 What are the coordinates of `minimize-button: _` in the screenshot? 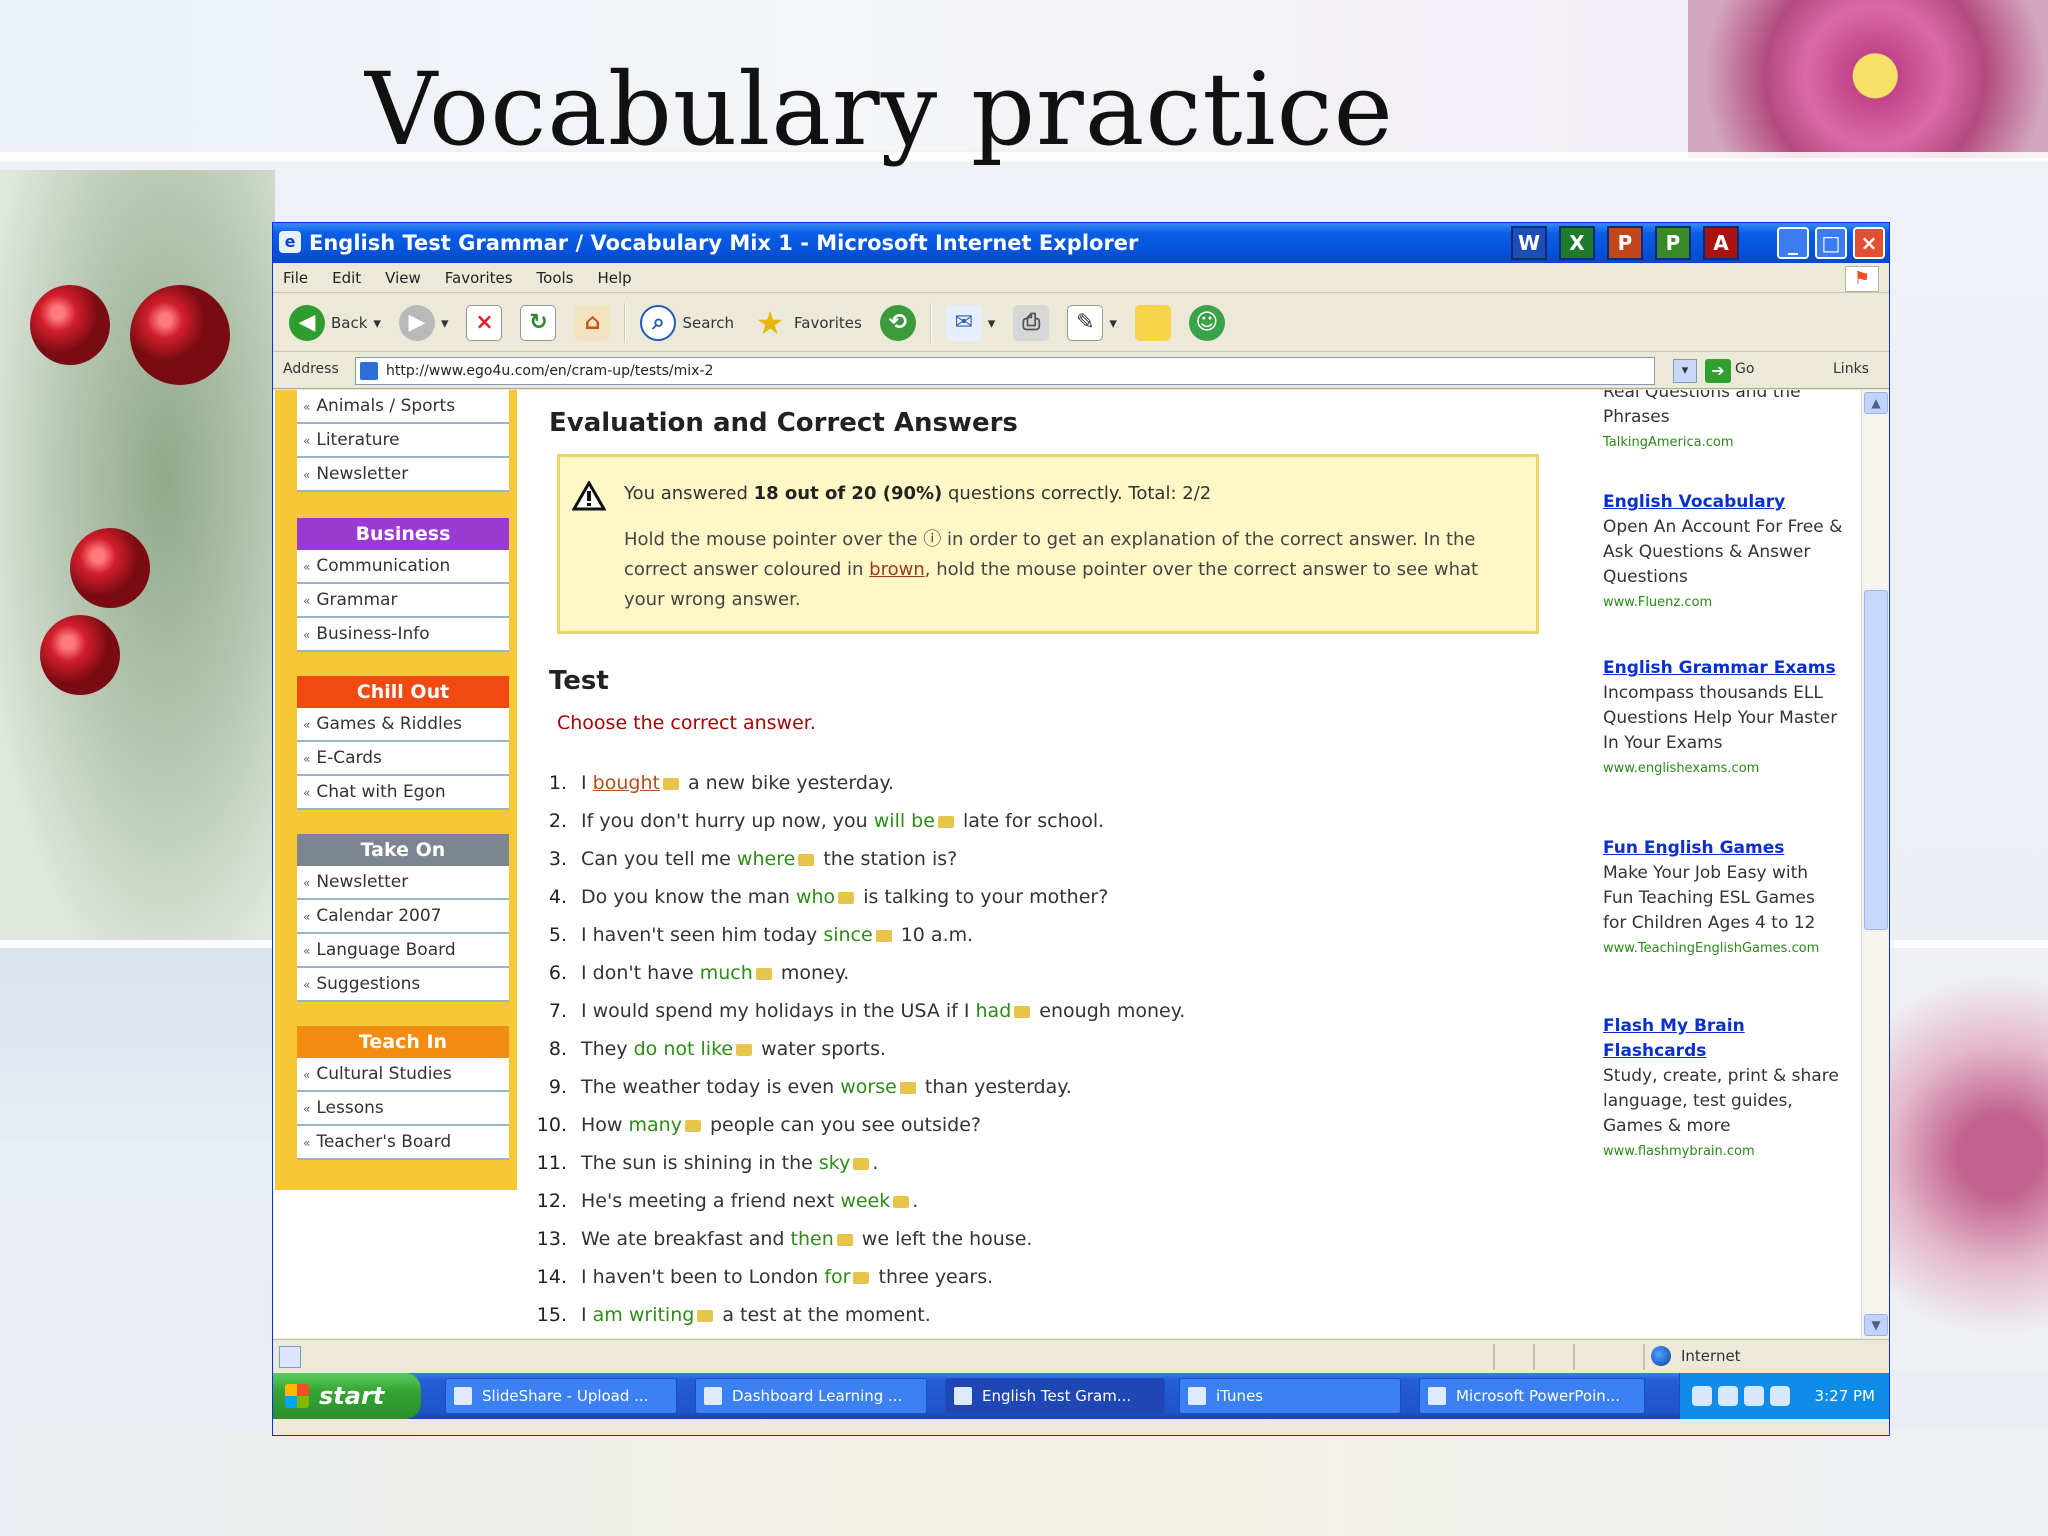 It's located at (1793, 243).